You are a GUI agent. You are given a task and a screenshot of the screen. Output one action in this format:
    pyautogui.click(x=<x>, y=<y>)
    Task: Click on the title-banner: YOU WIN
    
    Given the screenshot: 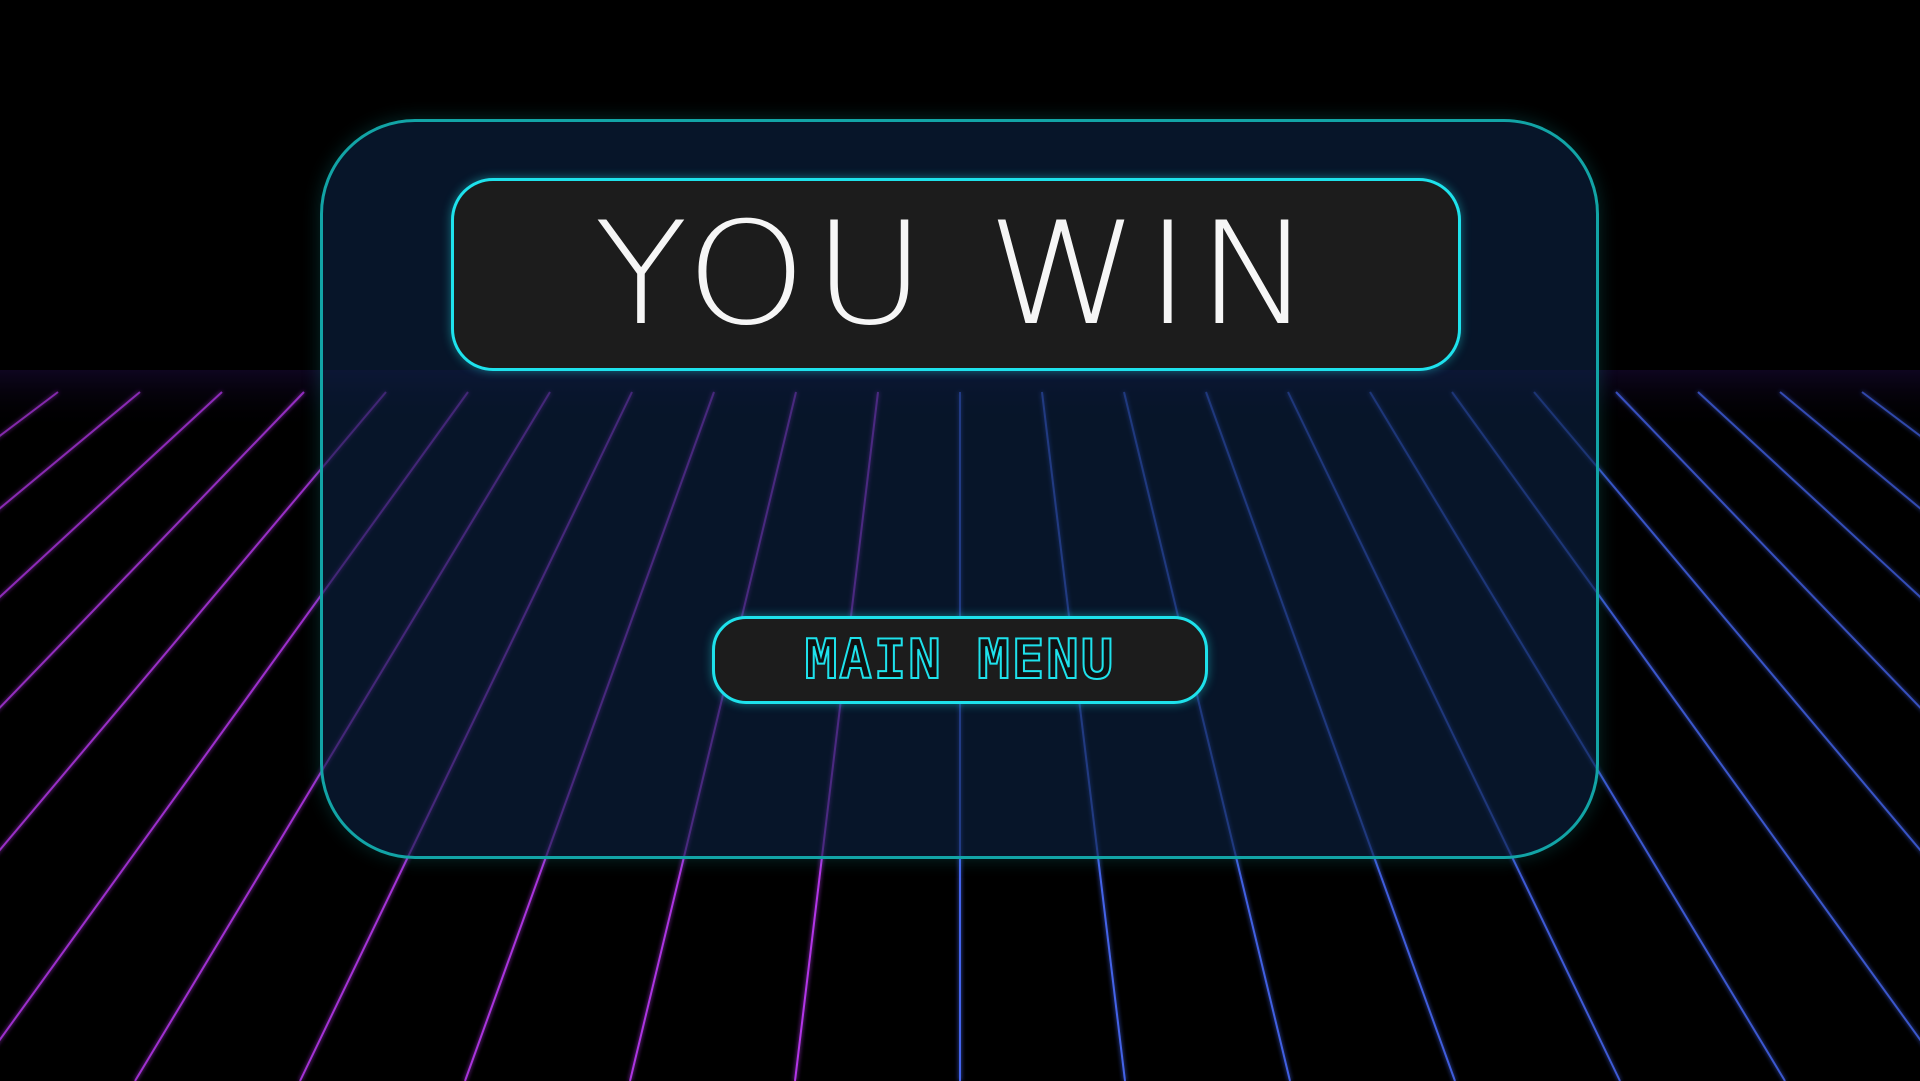 What is the action you would take?
    pyautogui.click(x=956, y=274)
    